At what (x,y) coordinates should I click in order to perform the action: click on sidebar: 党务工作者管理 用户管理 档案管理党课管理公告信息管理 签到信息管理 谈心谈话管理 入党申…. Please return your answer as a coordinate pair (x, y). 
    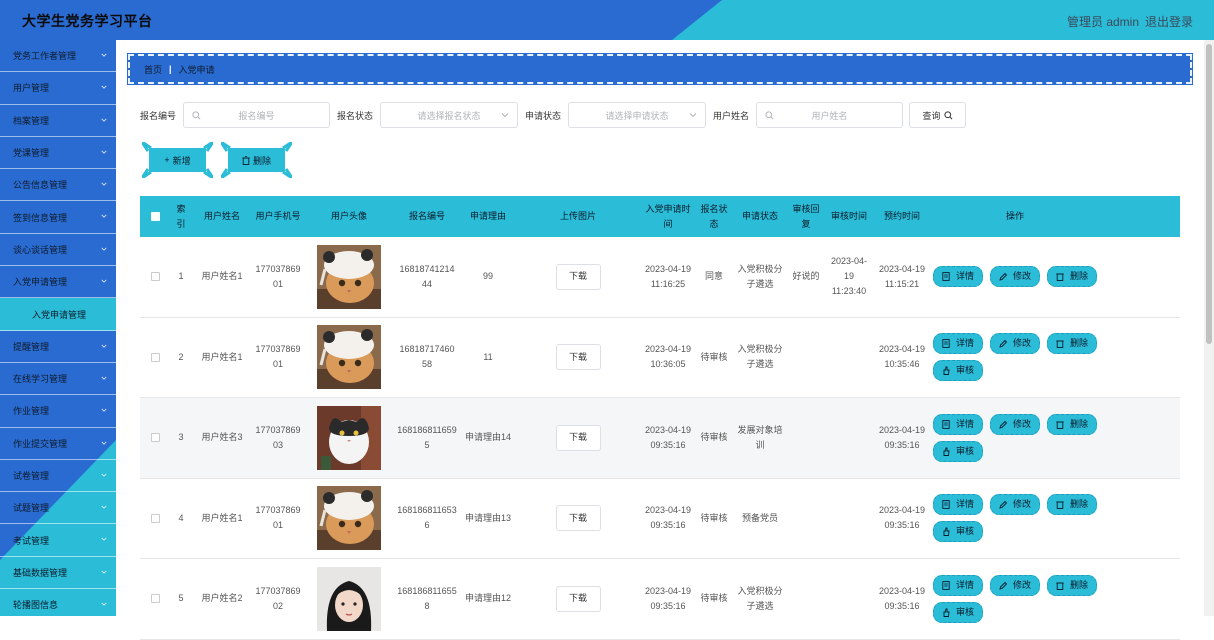
    Looking at the image, I should click on (58, 328).